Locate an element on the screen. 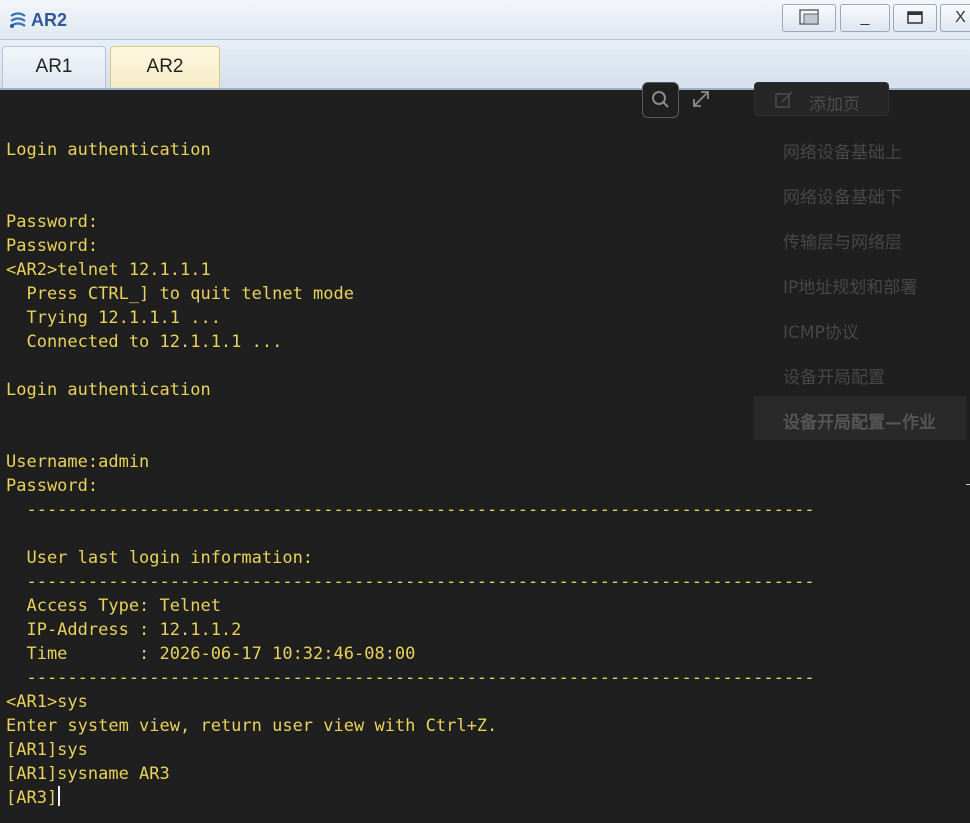 Image resolution: width=970 pixels, height=823 pixels. window-title: AR2 is located at coordinates (49, 20).